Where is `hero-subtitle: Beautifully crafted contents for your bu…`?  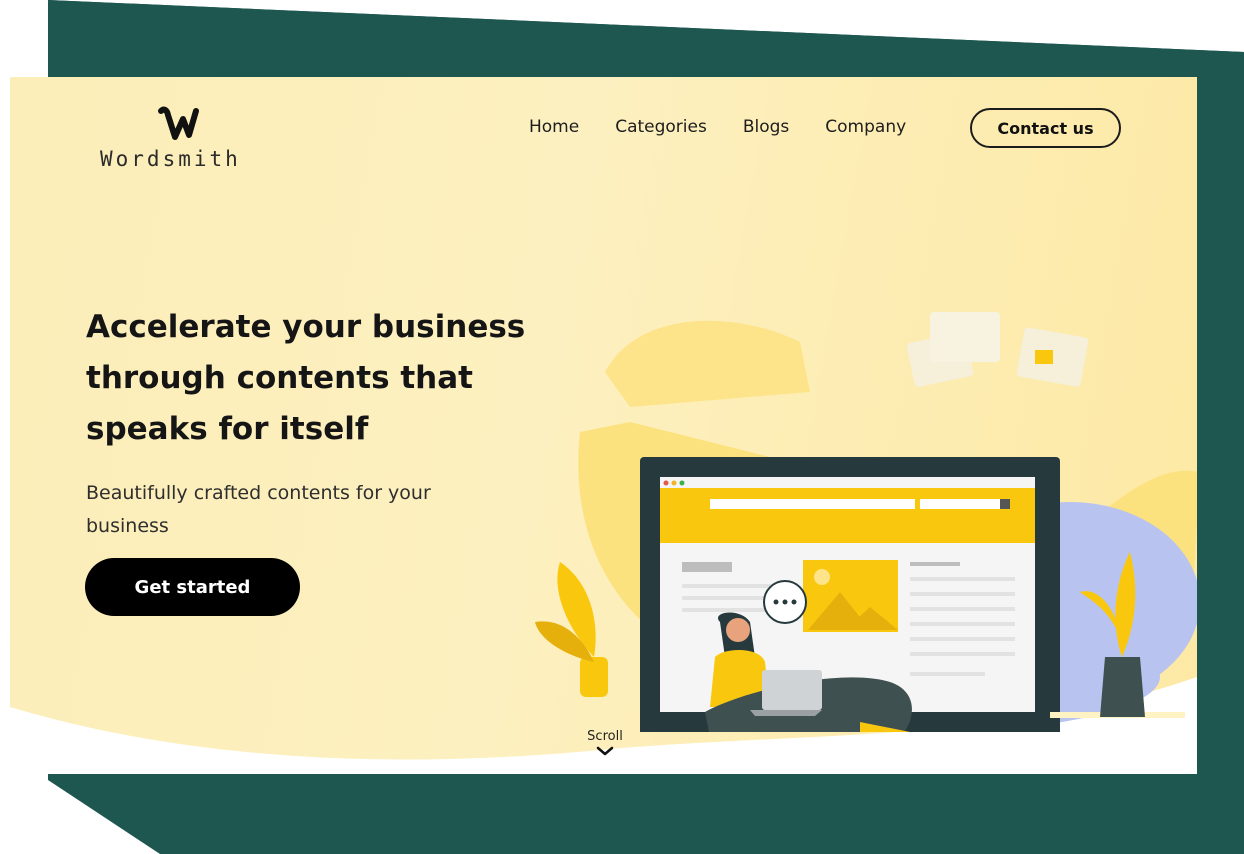 hero-subtitle: Beautifully crafted contents for your bu… is located at coordinates (258, 509).